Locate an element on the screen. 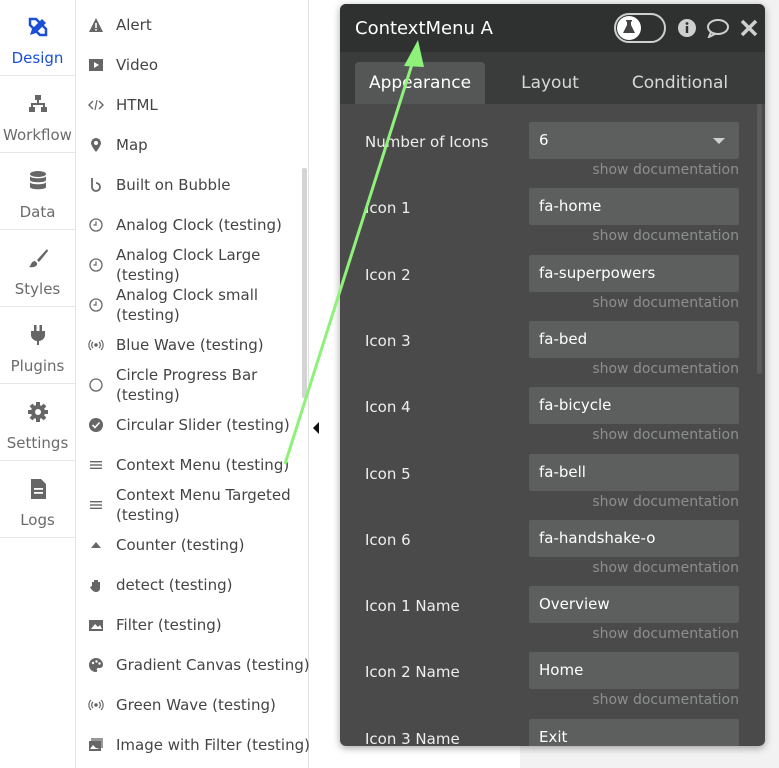 This screenshot has height=768, width=779. property-value: Overview is located at coordinates (574, 604).